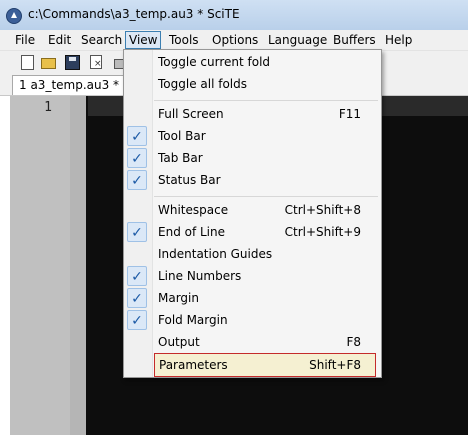  I want to click on menu-edit: Edit, so click(59, 40).